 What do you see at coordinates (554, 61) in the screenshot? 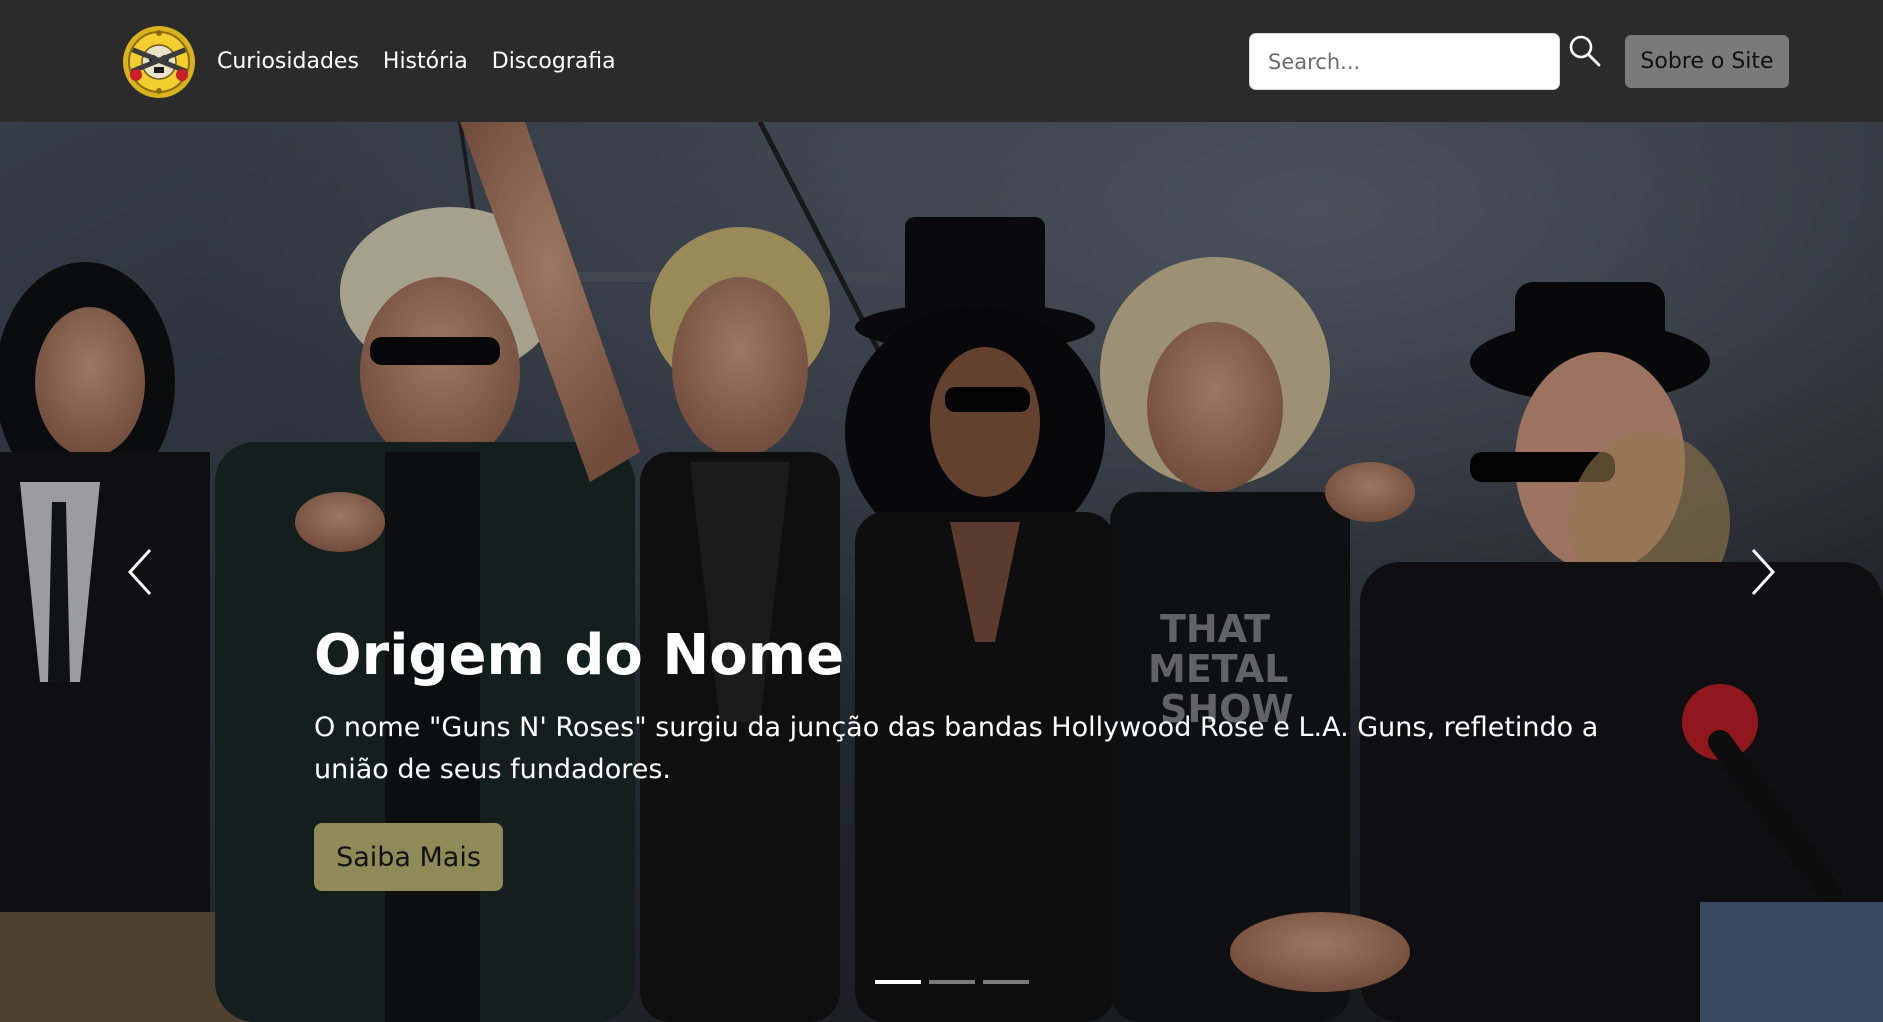
I see `nav-link-discografia: Discografia` at bounding box center [554, 61].